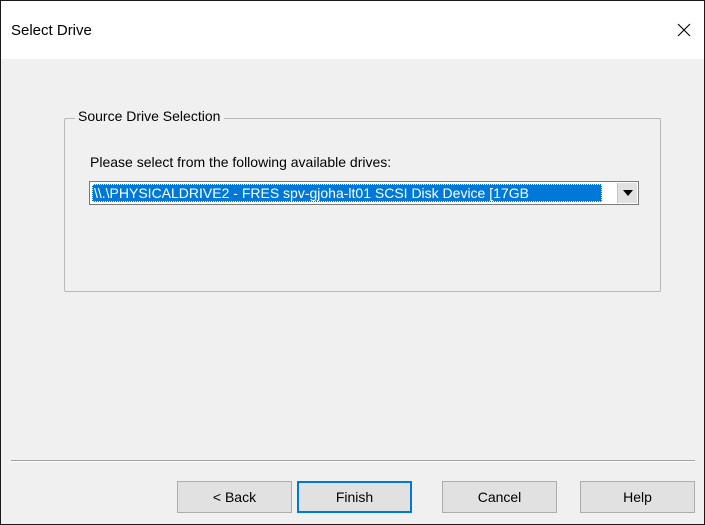 The image size is (705, 525). I want to click on title-bar: Select Drive, so click(352, 30).